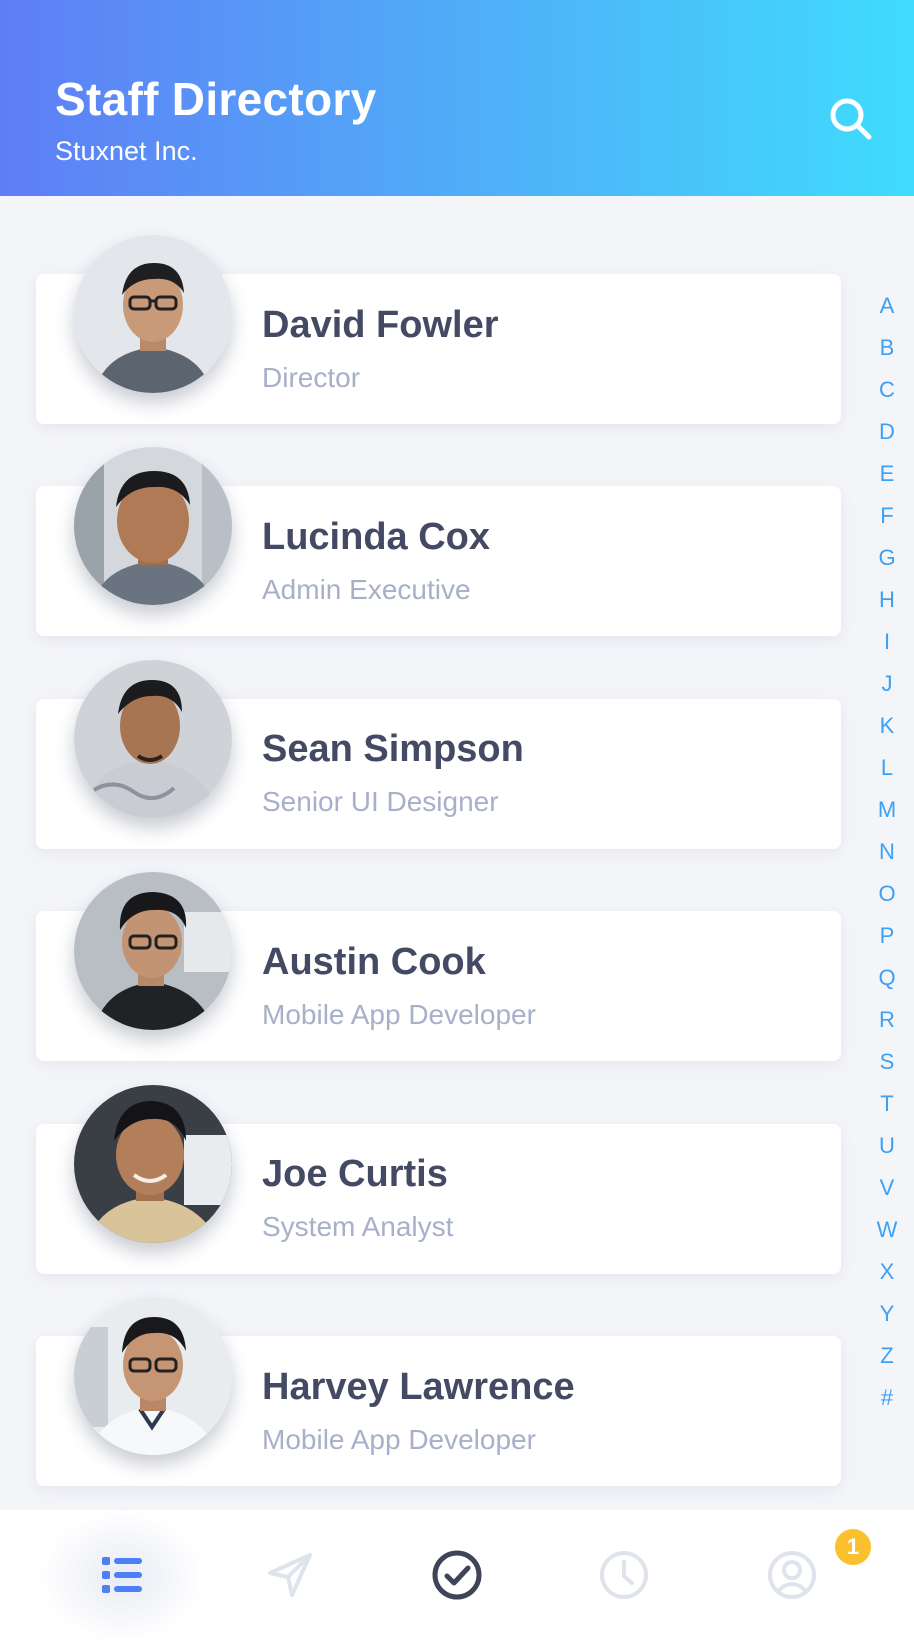 The image size is (914, 1644). Describe the element at coordinates (887, 600) in the screenshot. I see `alpha-letter: H` at that location.